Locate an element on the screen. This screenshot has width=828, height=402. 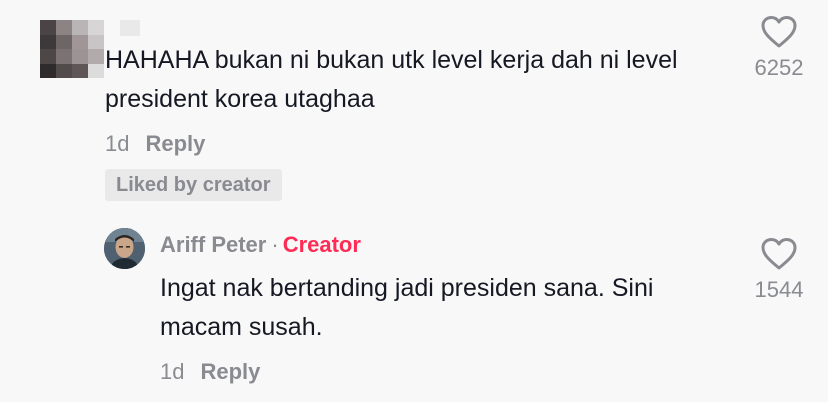
creator-badge: Creator is located at coordinates (321, 244).